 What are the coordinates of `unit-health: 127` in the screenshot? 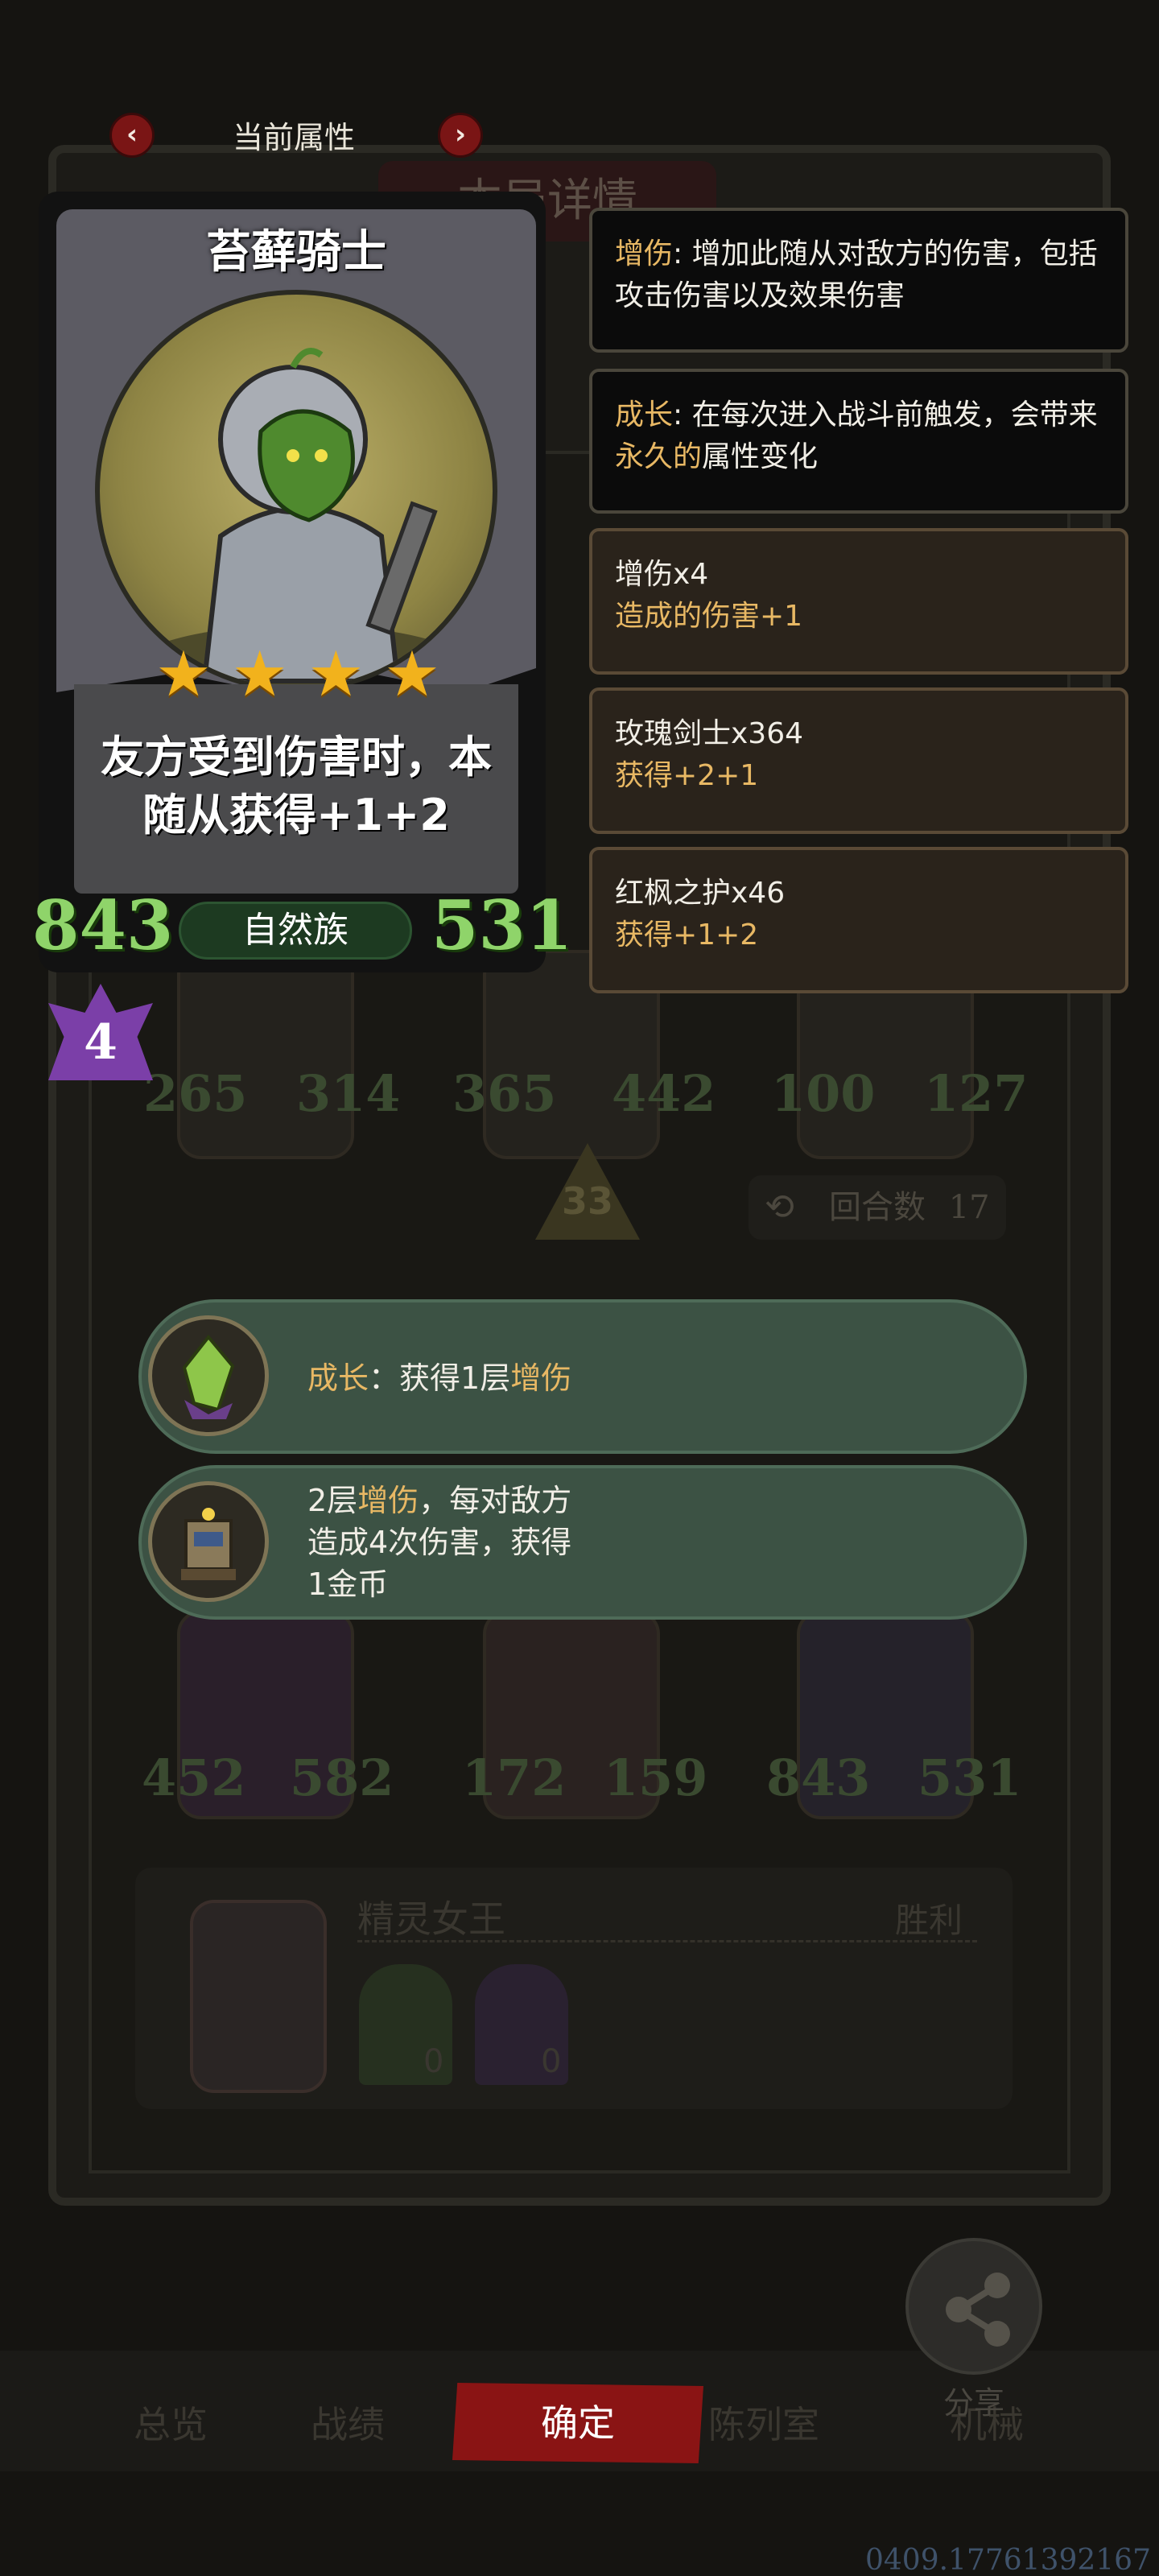 It's located at (976, 1093).